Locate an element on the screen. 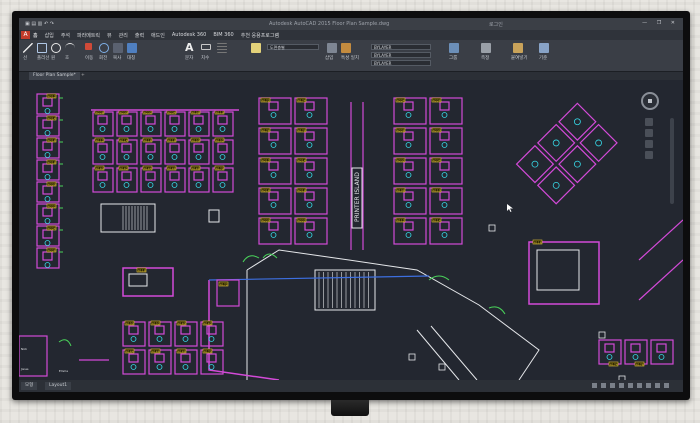 This screenshot has width=700, height=423. room-tag-label: 6232 is located at coordinates (401, 160).